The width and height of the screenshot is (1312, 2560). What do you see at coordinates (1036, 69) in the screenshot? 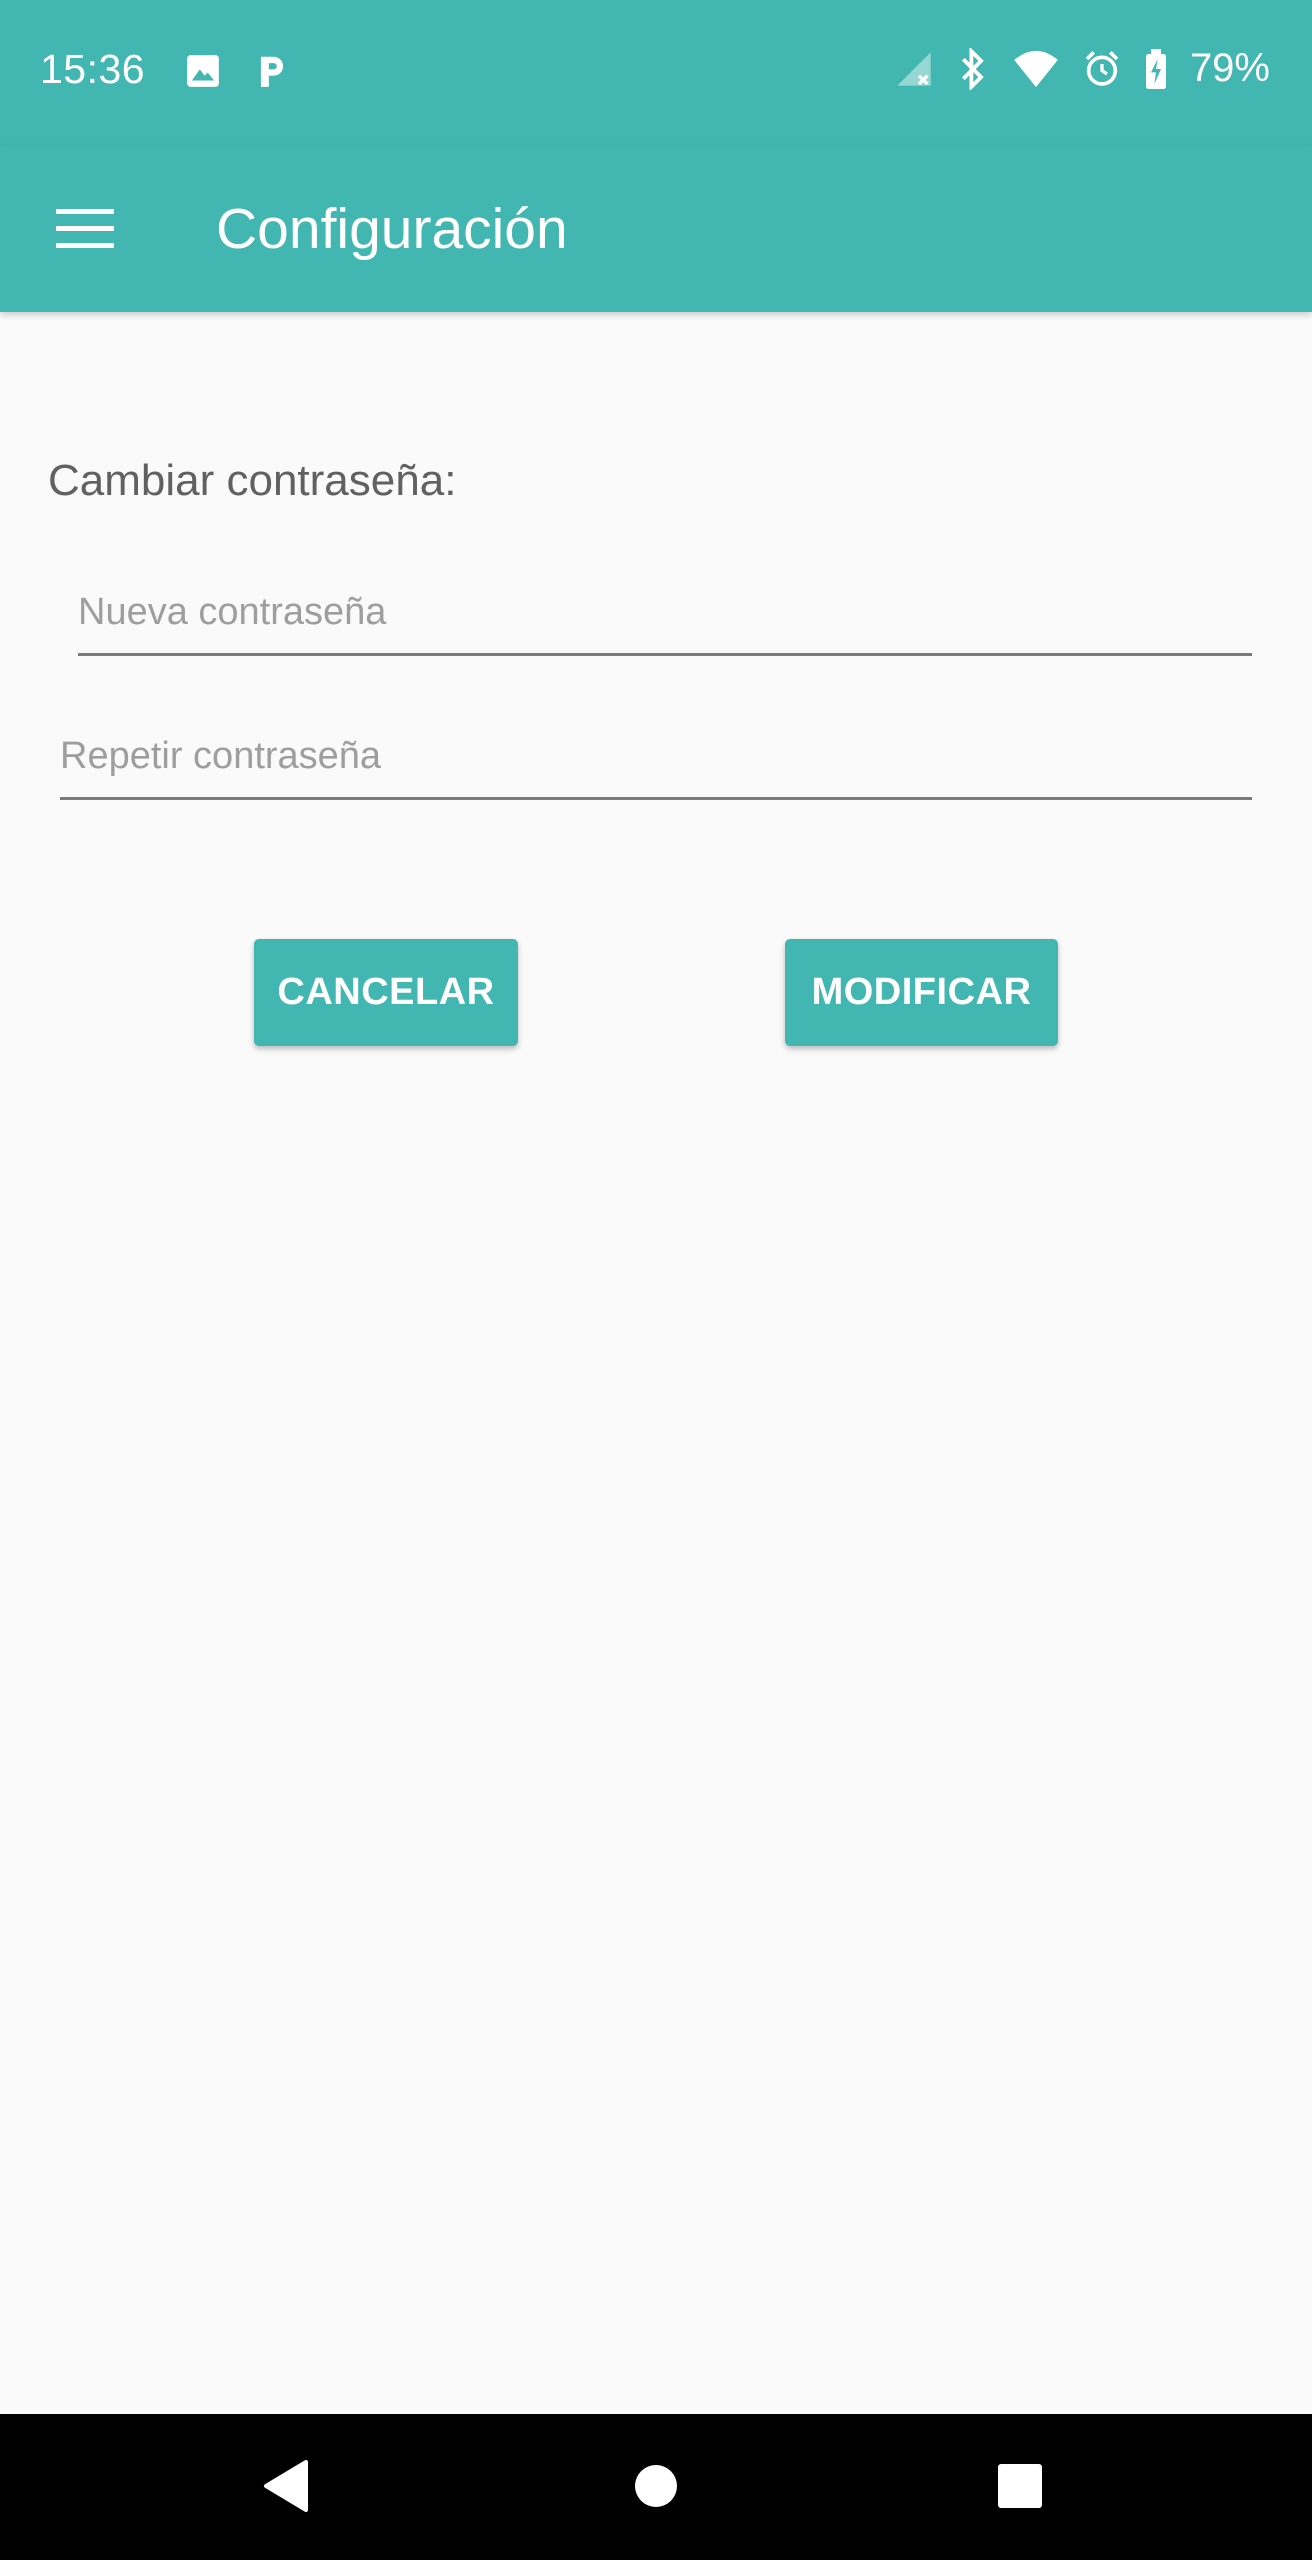
I see `wifi-icon` at bounding box center [1036, 69].